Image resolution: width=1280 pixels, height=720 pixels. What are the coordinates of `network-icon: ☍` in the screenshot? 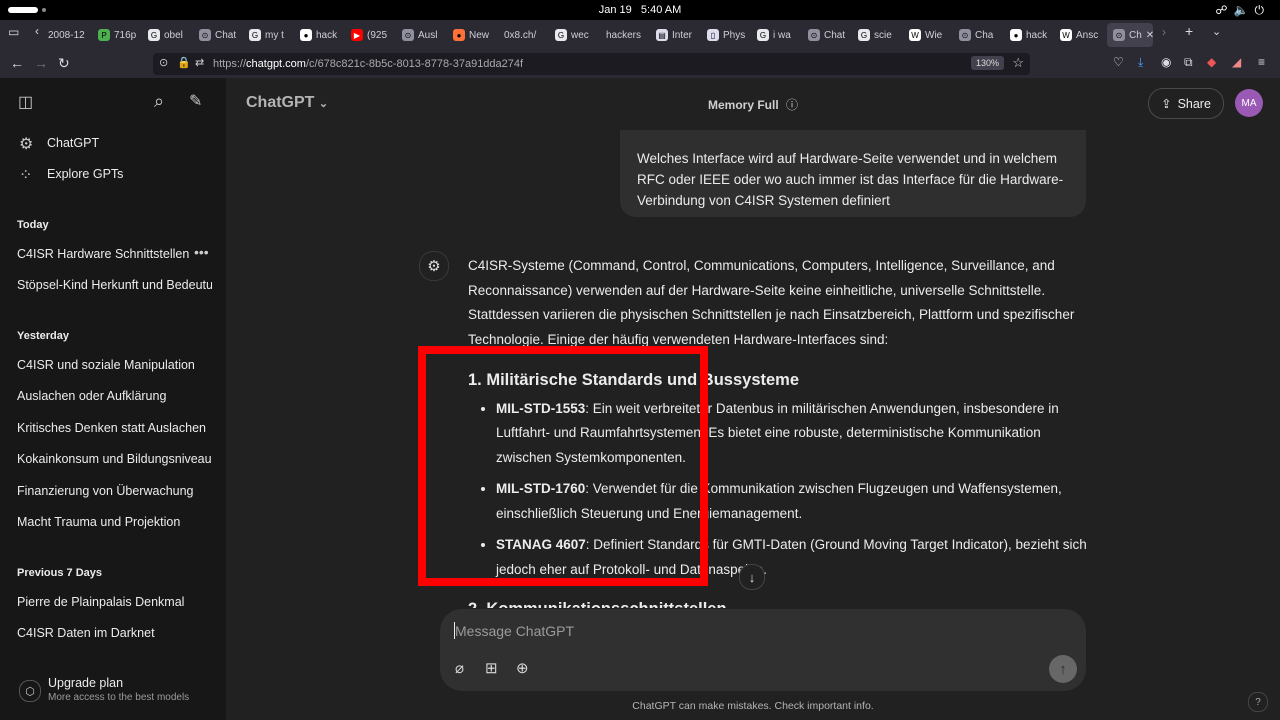 It's located at (1224, 10).